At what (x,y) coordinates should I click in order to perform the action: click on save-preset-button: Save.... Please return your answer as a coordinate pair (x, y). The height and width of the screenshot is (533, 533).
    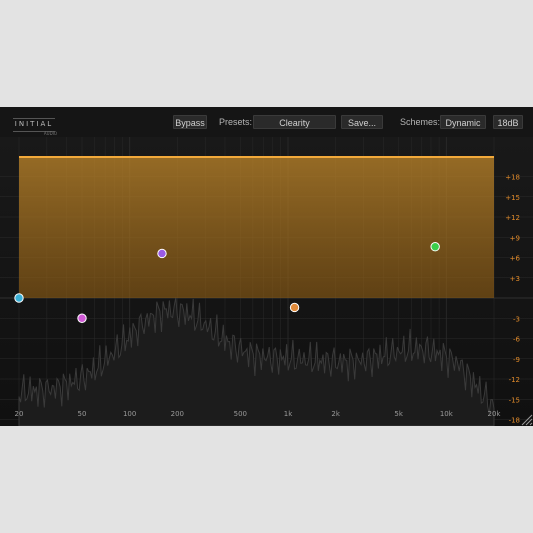
    Looking at the image, I should click on (362, 122).